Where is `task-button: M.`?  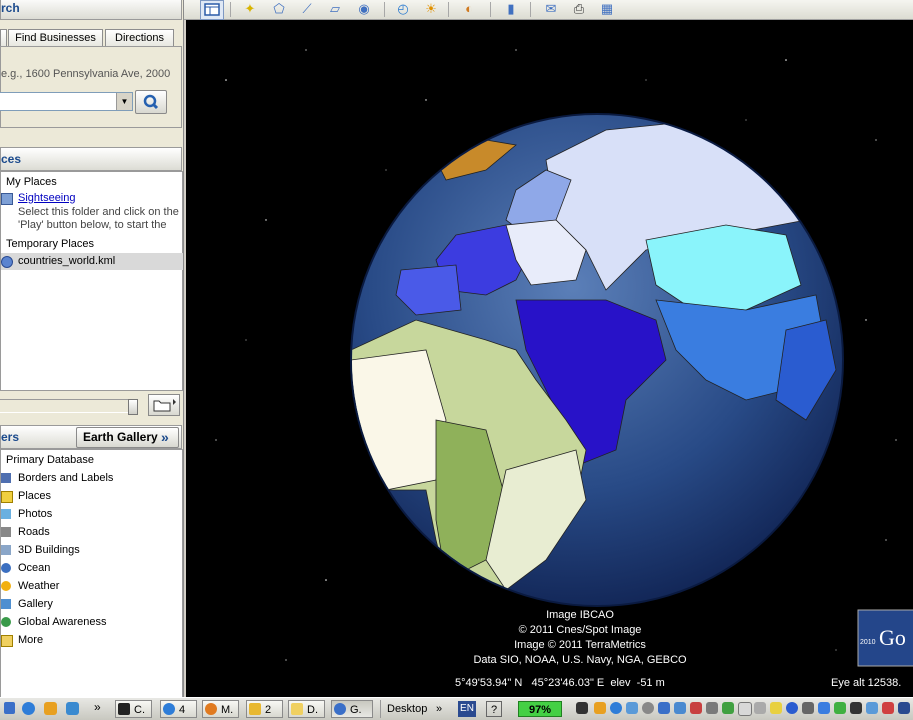
task-button: M. is located at coordinates (220, 709).